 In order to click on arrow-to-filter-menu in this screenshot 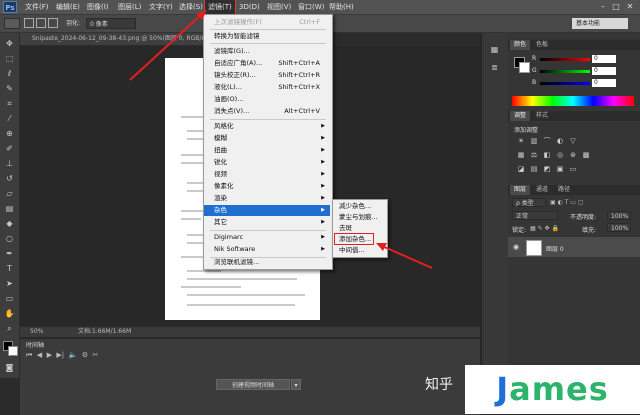, I will do `click(166, 47)`.